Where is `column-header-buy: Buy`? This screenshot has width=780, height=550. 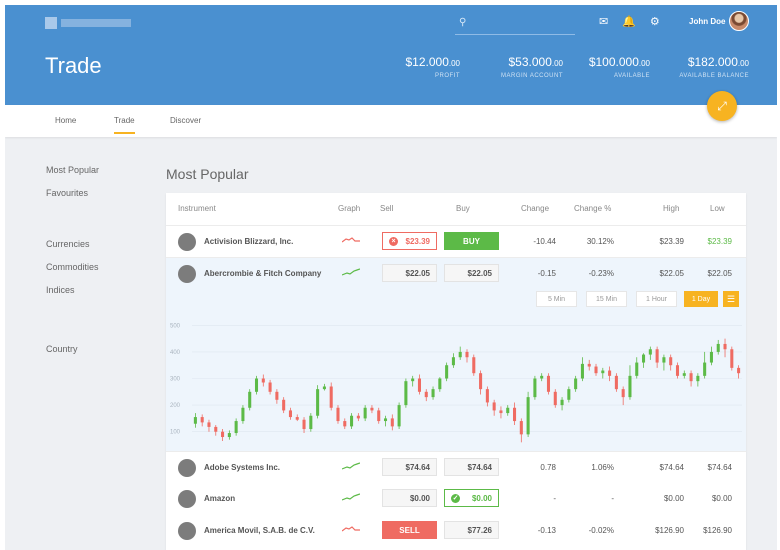 column-header-buy: Buy is located at coordinates (463, 208).